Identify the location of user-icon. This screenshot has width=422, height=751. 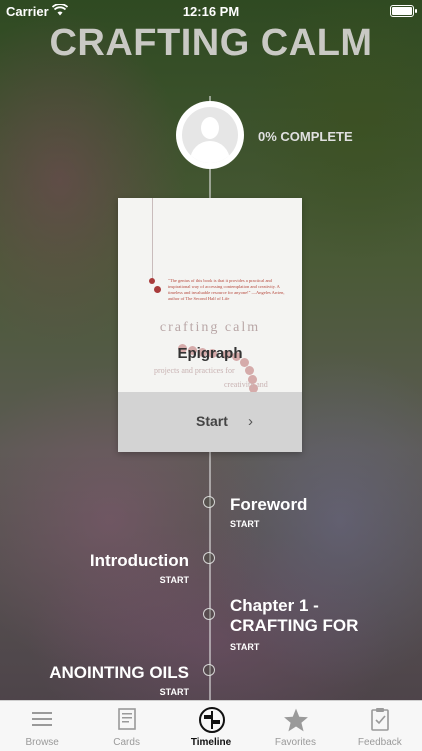
(210, 135).